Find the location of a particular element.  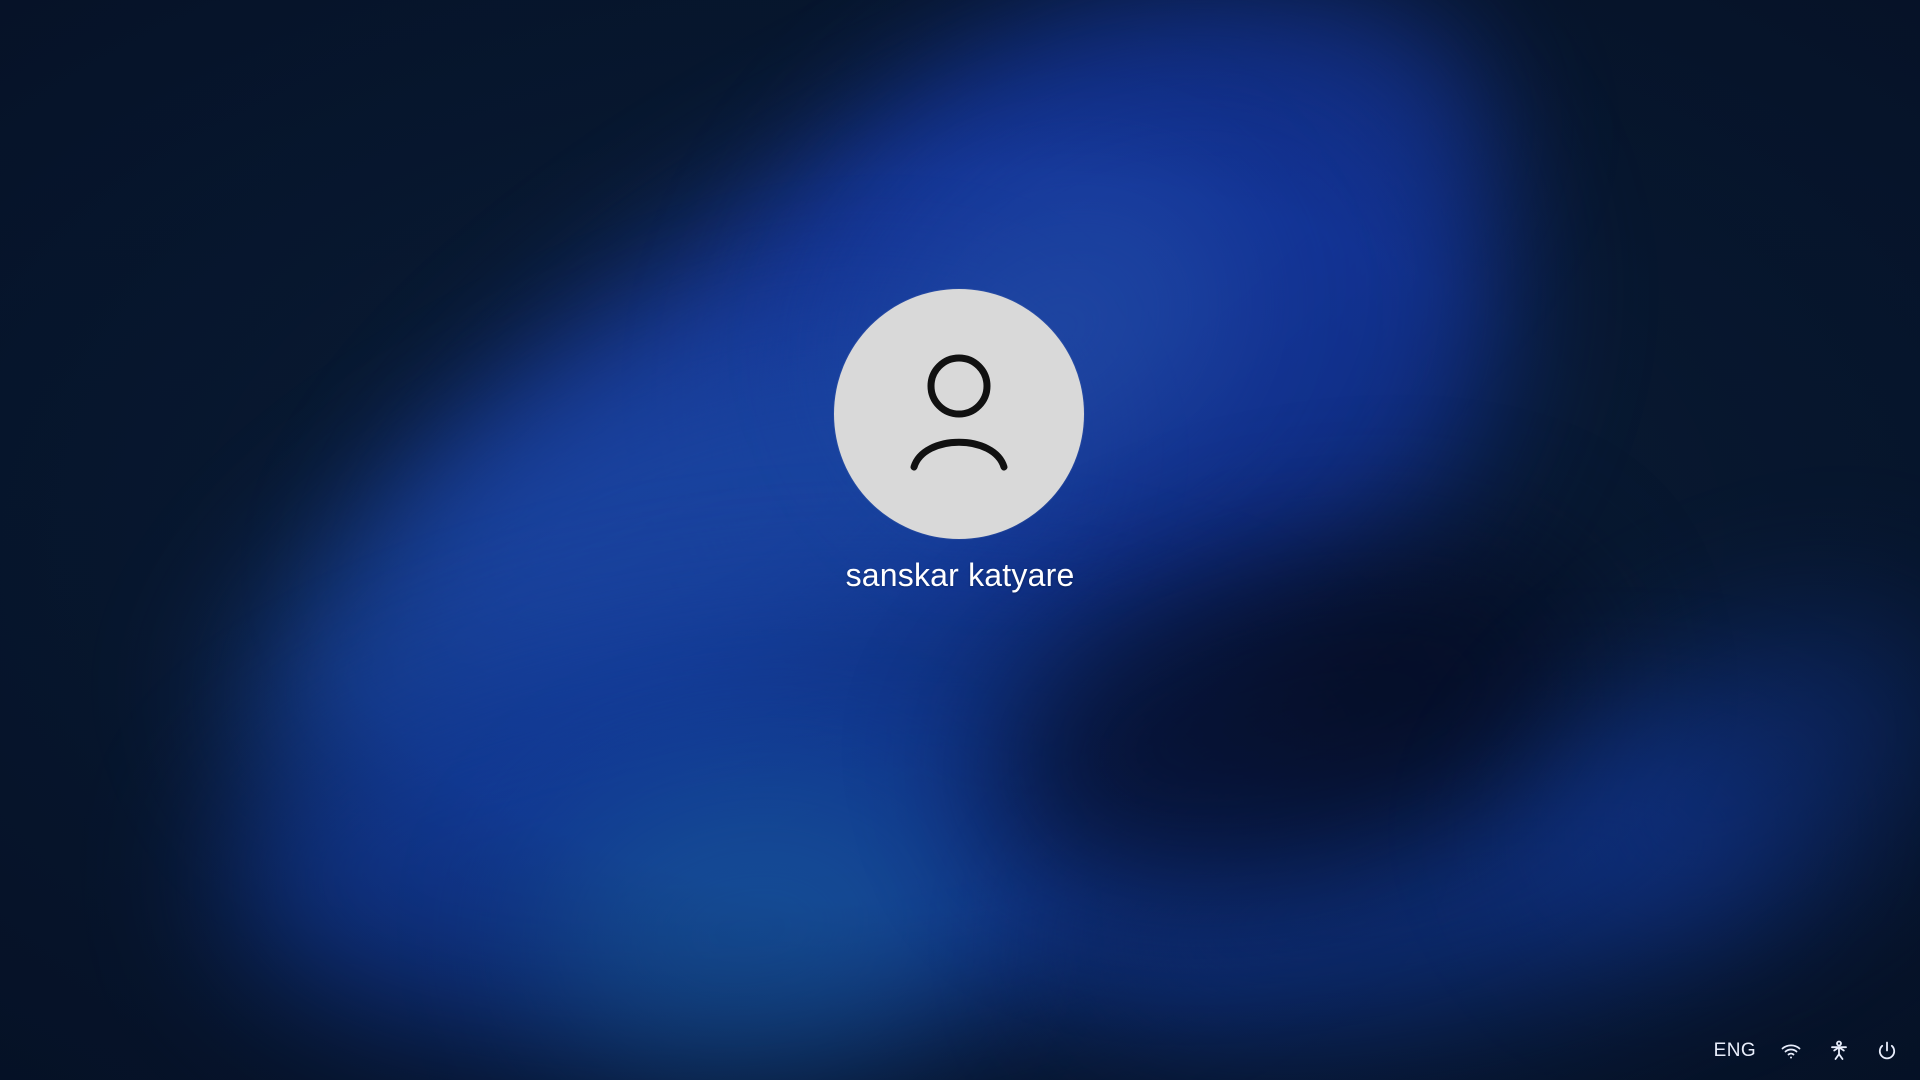

accessibility-button is located at coordinates (1839, 1051).